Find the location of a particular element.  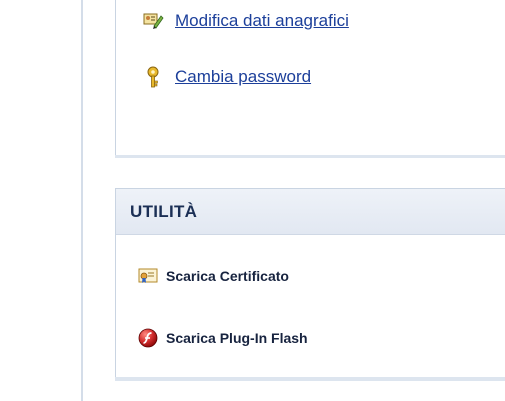

change-password-row: Cambia password is located at coordinates (226, 77).